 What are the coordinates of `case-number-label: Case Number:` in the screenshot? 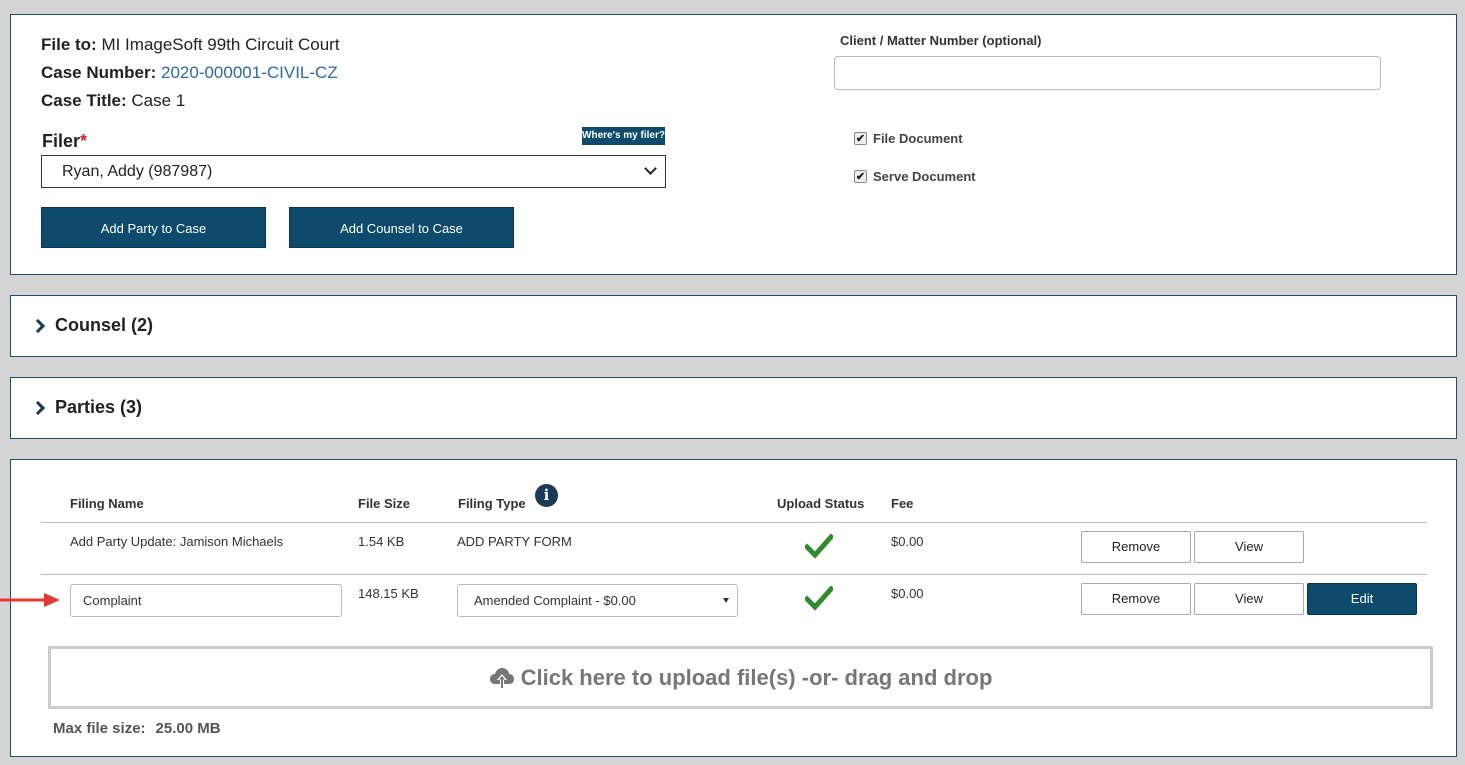 It's located at (99, 72).